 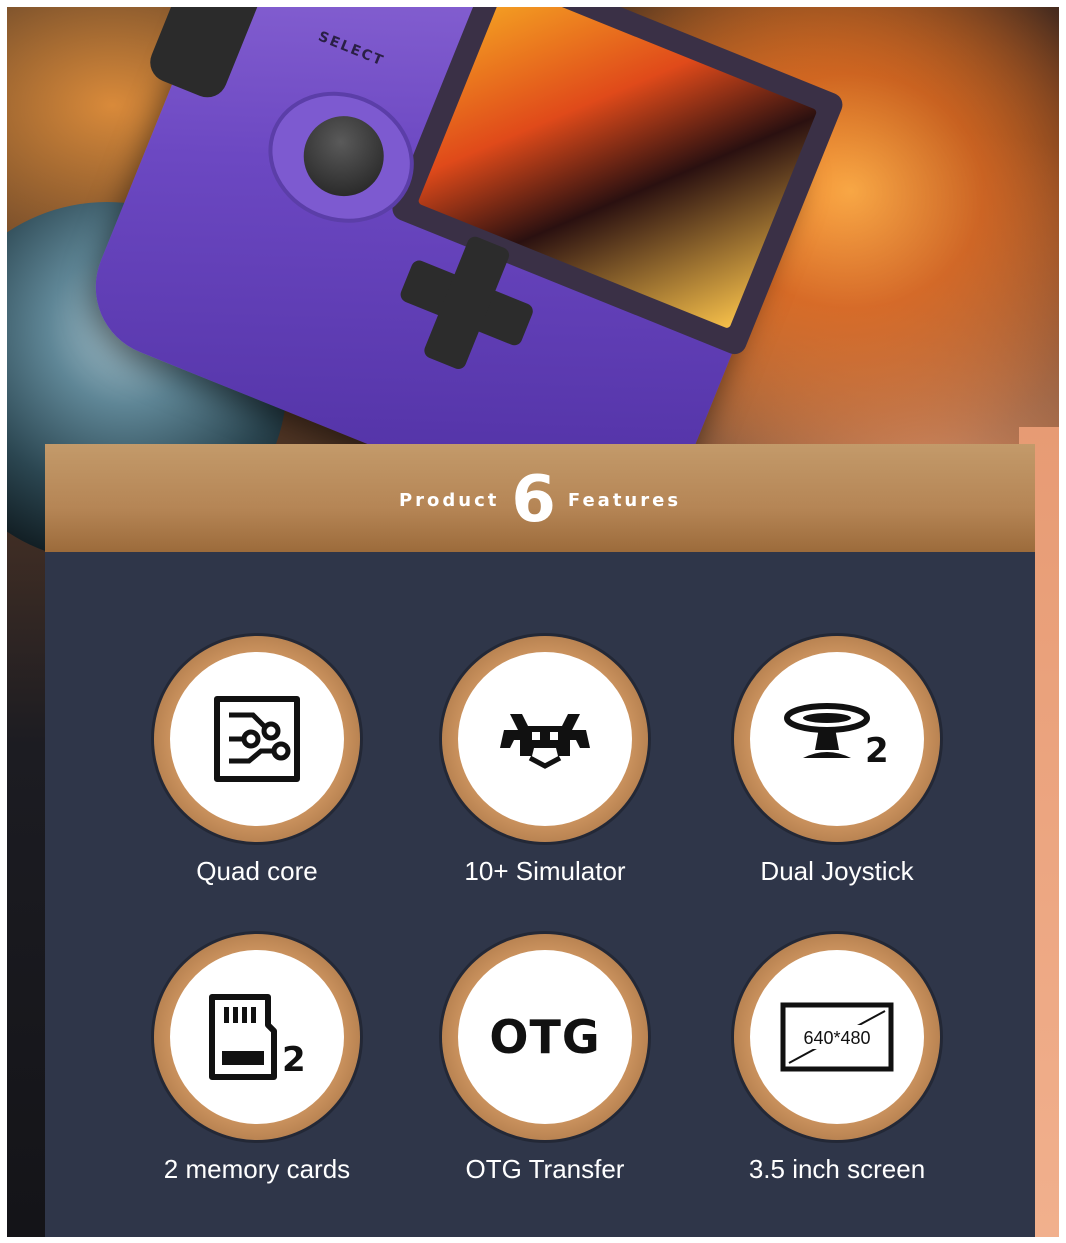 I want to click on otg-text-icon: OTG, so click(x=545, y=1037).